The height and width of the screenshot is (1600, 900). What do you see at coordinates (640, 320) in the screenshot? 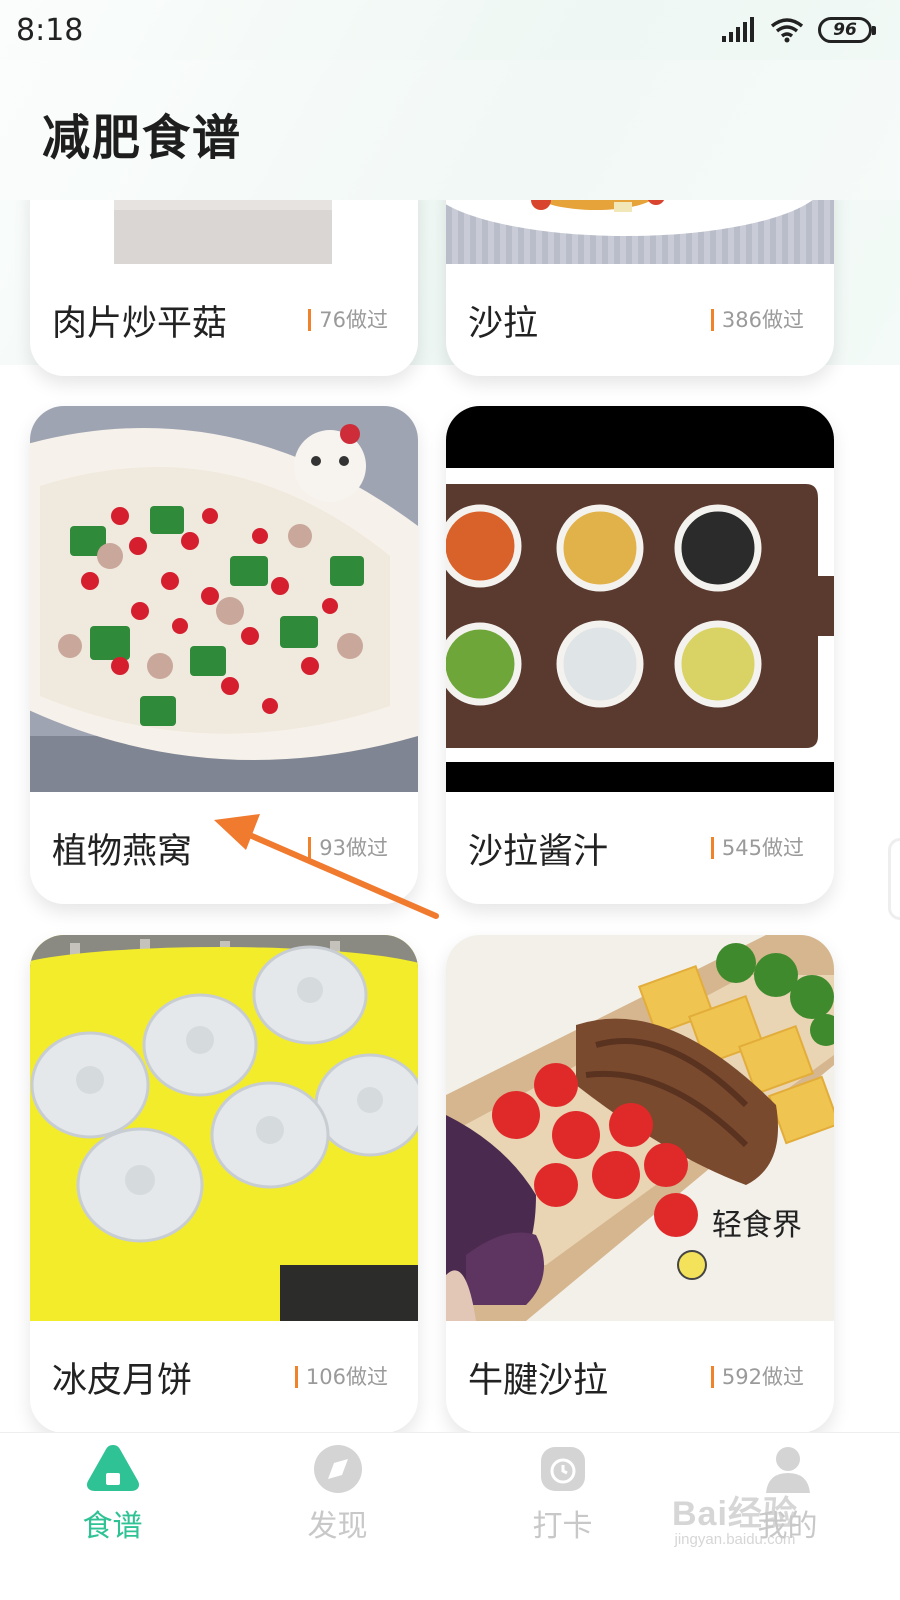
I see `recipe-footer: 沙拉 386做过` at bounding box center [640, 320].